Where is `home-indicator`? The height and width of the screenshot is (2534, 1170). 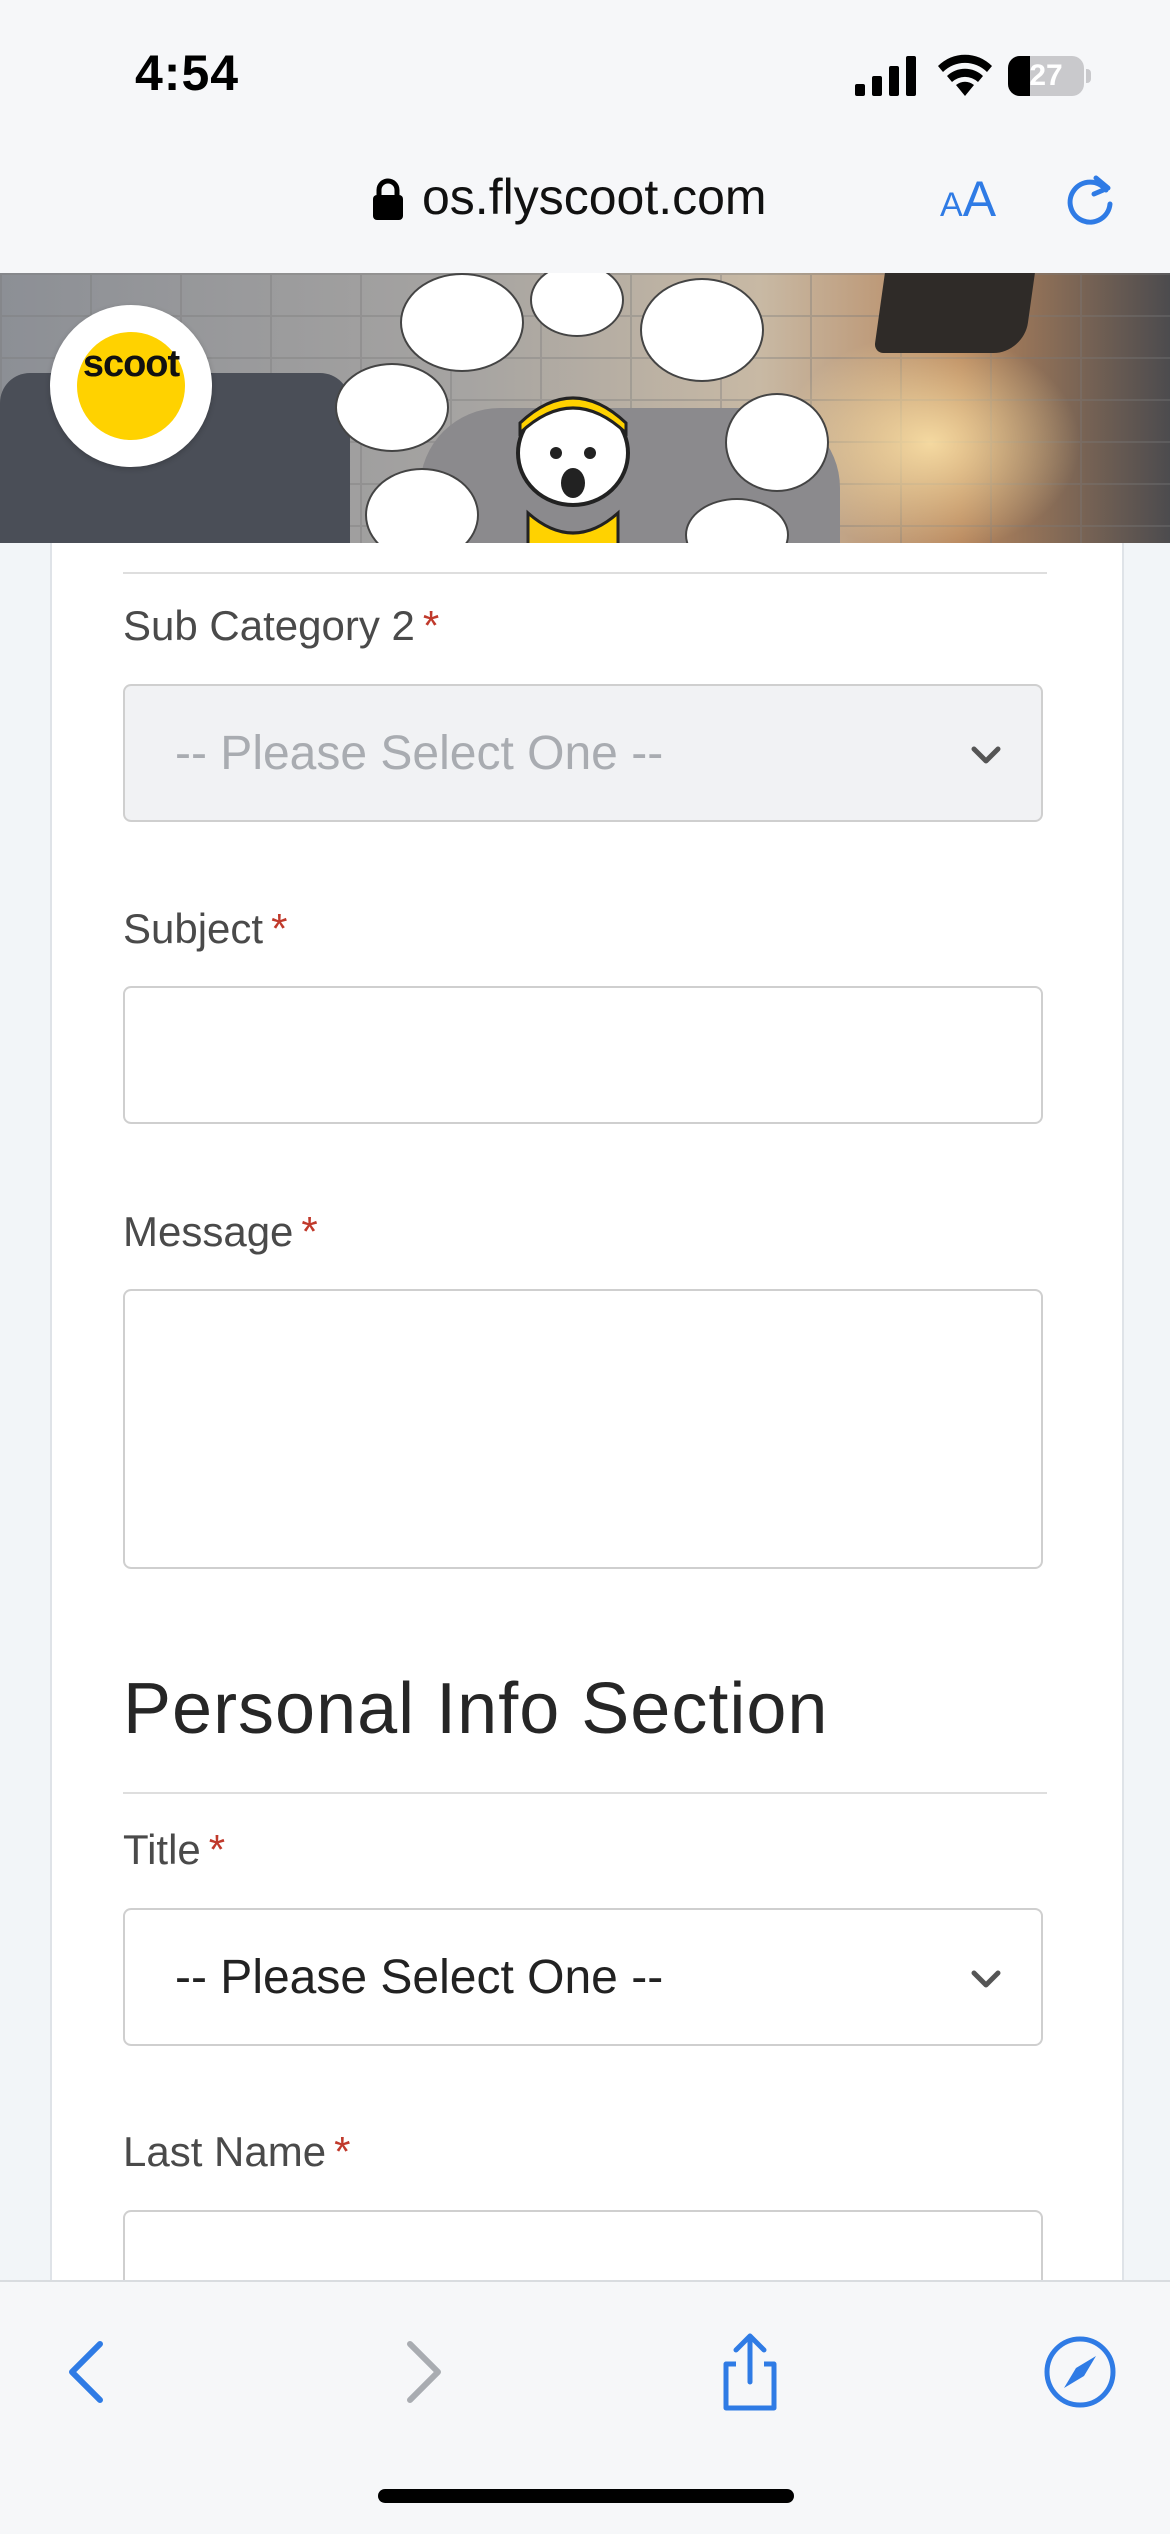
home-indicator is located at coordinates (586, 2496).